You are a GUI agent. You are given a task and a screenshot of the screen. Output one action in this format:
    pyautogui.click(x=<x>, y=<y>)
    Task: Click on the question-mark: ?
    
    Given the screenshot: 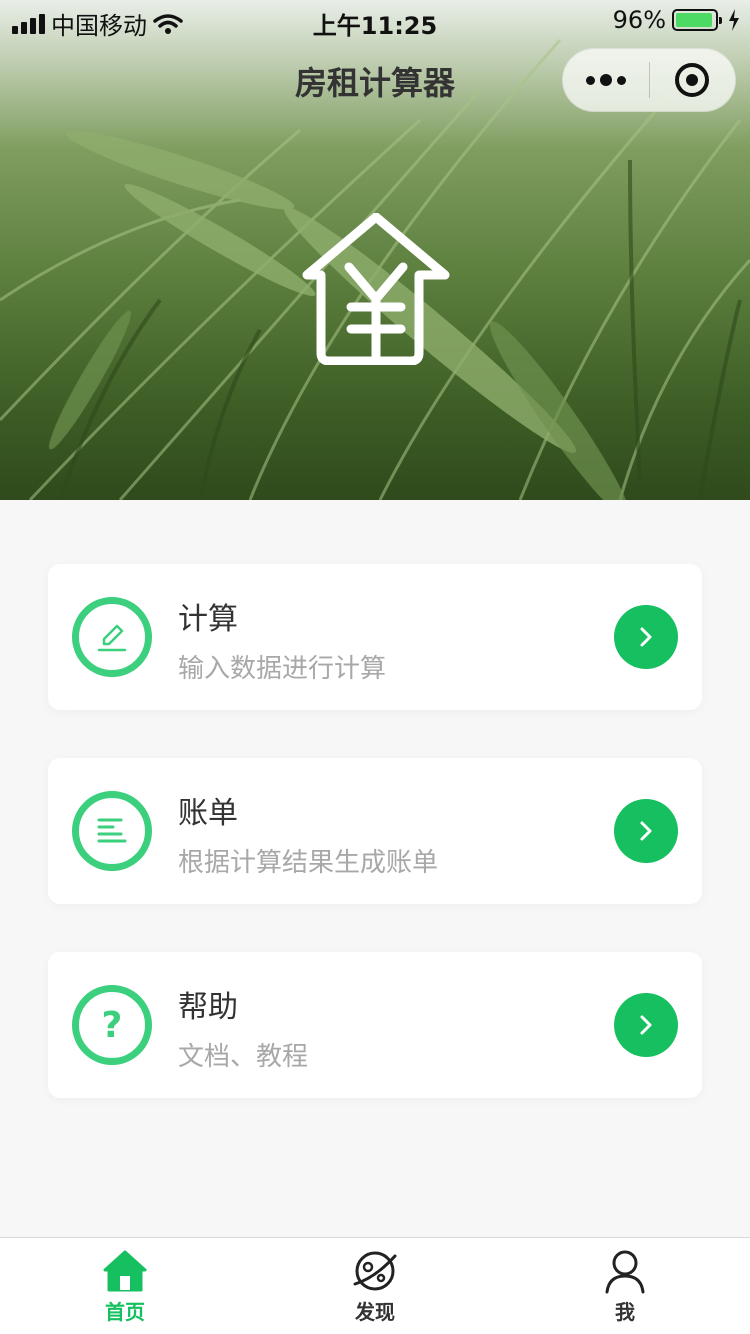 What is the action you would take?
    pyautogui.click(x=112, y=1025)
    